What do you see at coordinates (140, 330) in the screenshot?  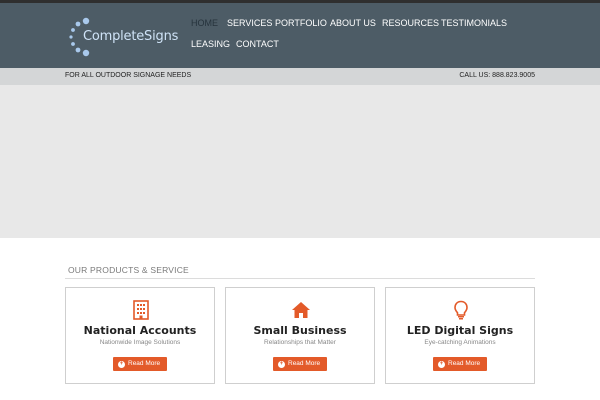 I see `card-title: National Accounts` at bounding box center [140, 330].